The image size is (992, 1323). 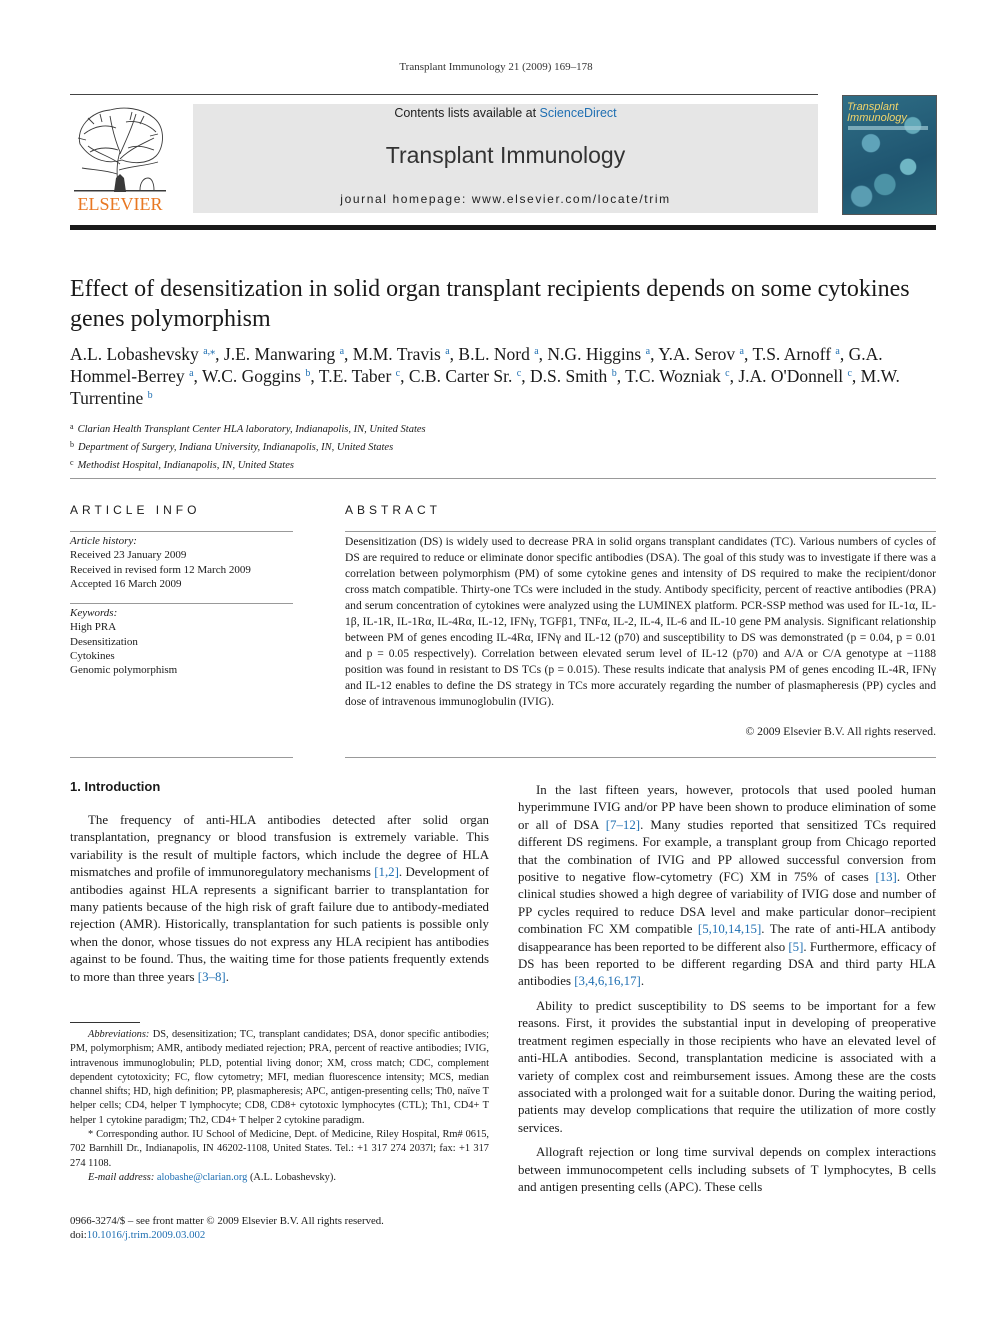 What do you see at coordinates (596, 354) in the screenshot?
I see `author: N.G. Higgins` at bounding box center [596, 354].